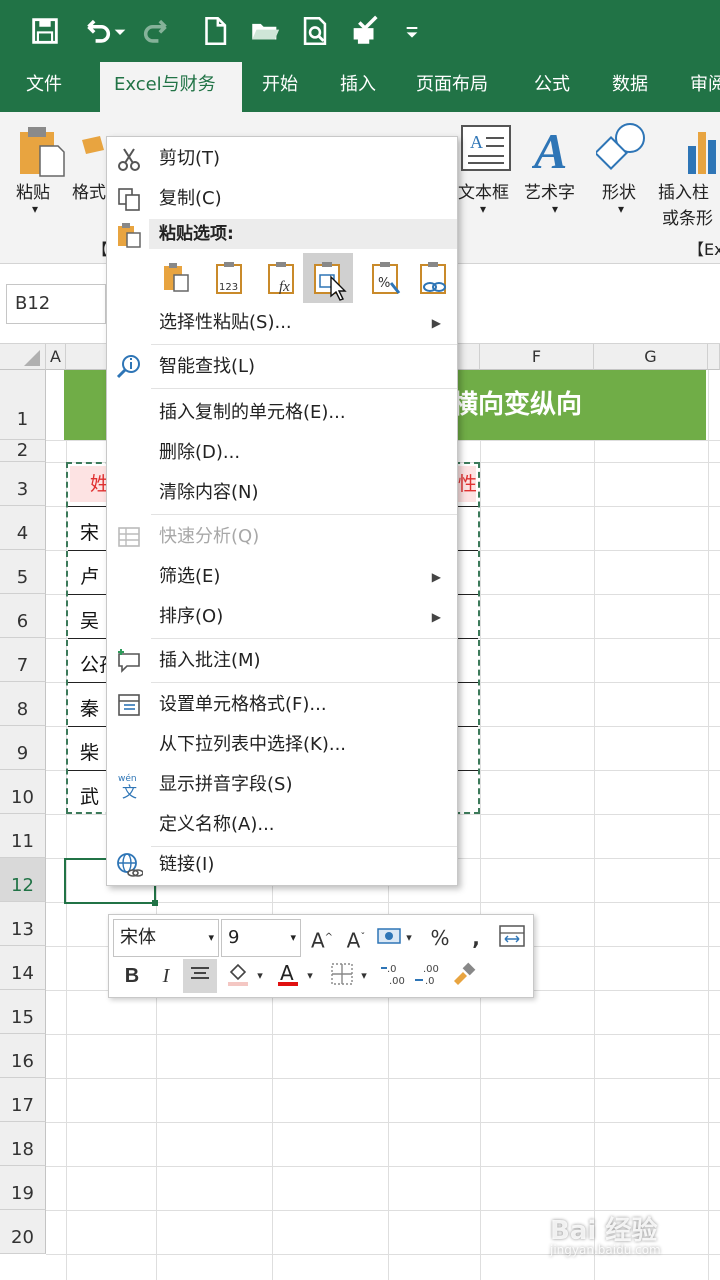 The image size is (720, 1280). What do you see at coordinates (44, 87) in the screenshot?
I see `tab-file: 文件` at bounding box center [44, 87].